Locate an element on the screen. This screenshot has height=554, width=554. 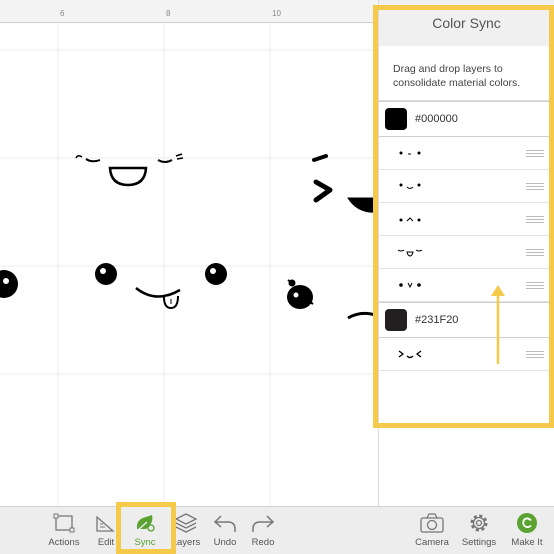
sync-button: Sync is located at coordinates (145, 529).